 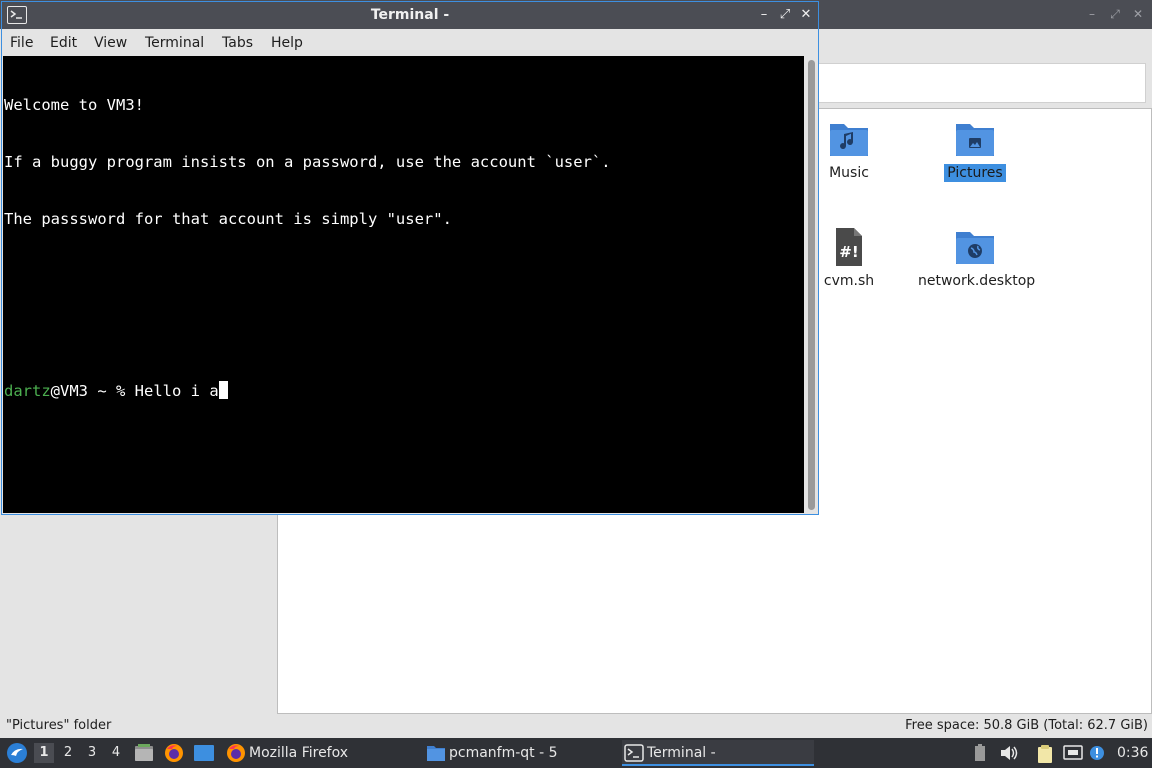 I want to click on menu-terminal: Terminal, so click(x=174, y=43).